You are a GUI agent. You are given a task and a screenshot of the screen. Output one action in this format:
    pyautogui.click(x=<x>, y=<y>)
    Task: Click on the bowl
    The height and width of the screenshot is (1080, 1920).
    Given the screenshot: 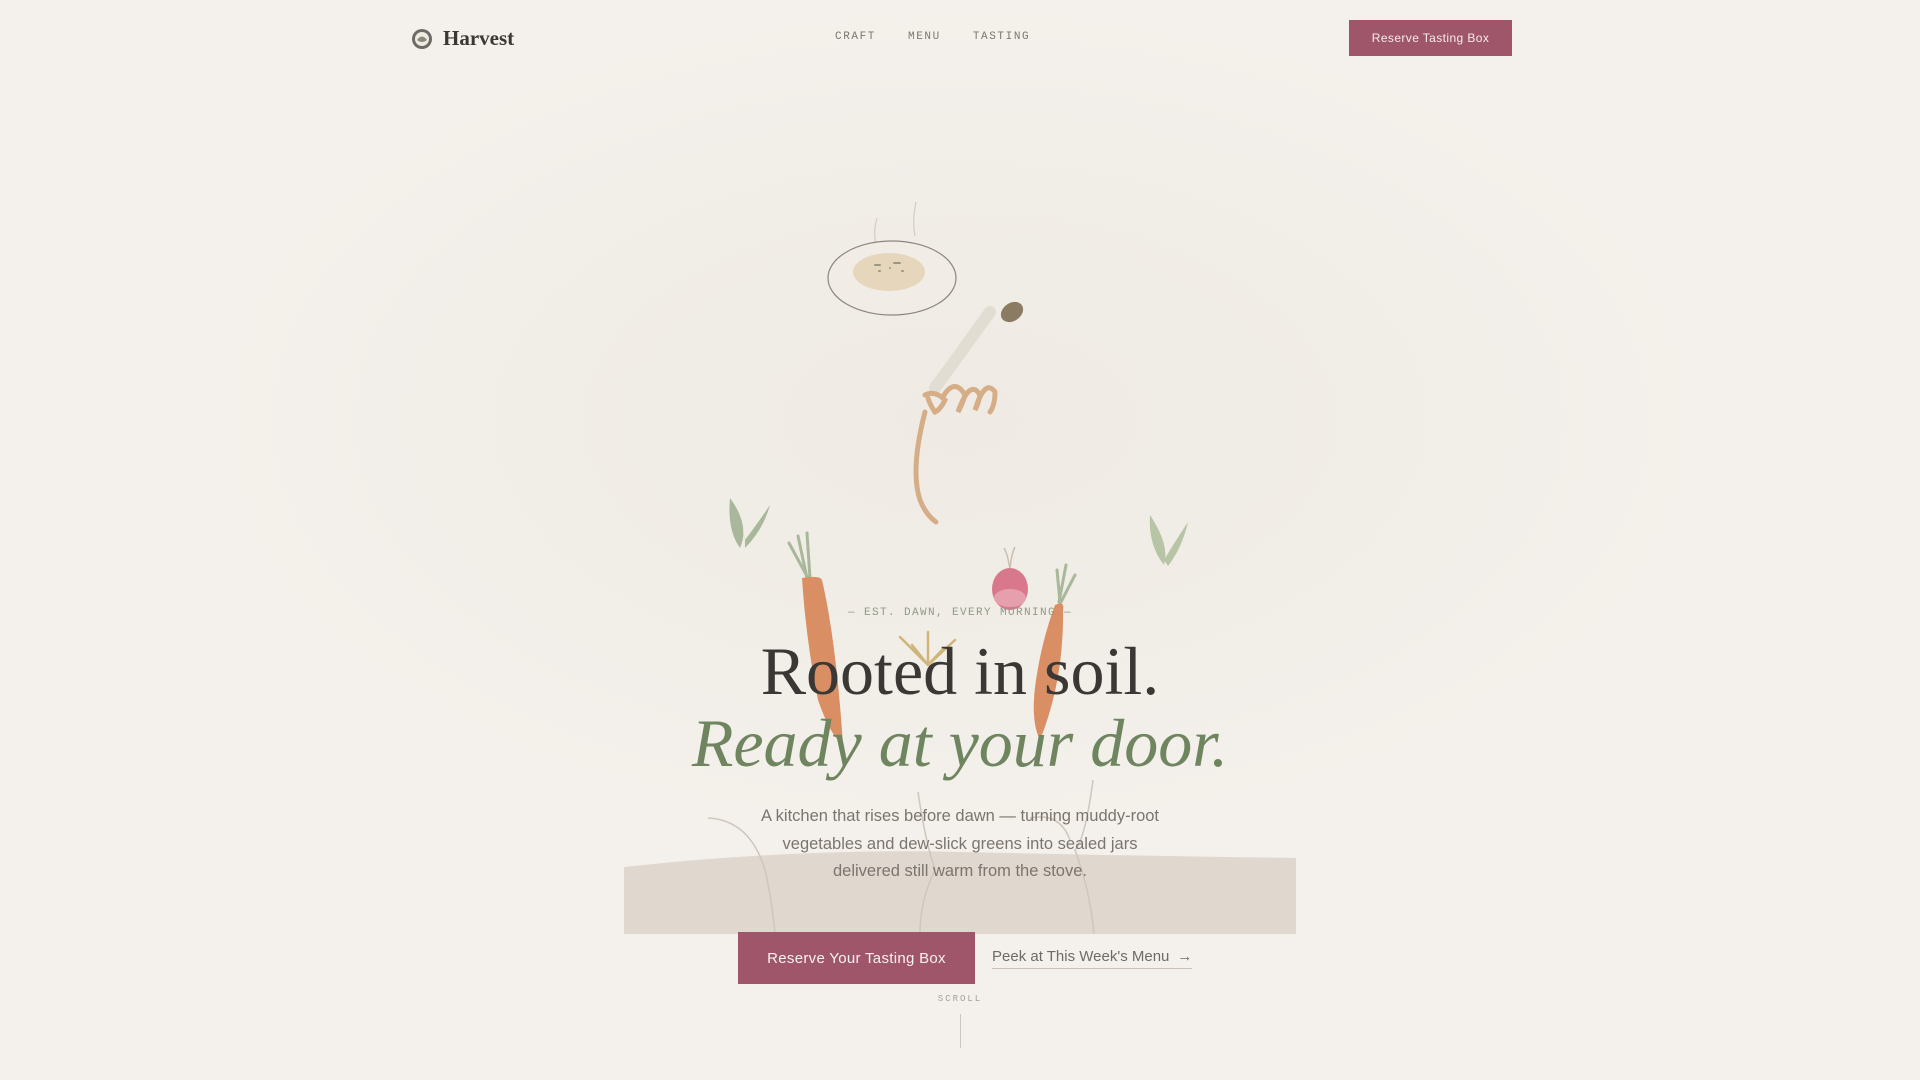 What is the action you would take?
    pyautogui.click(x=892, y=278)
    